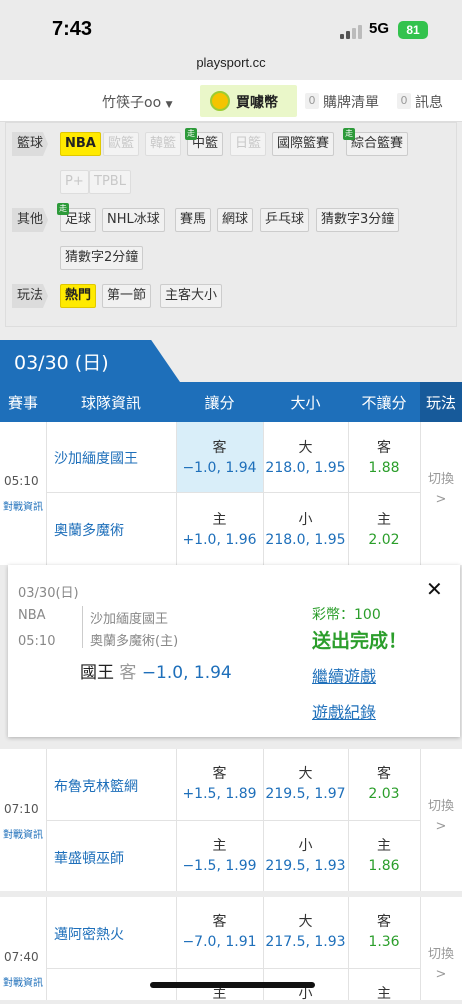 This screenshot has width=462, height=1004. Describe the element at coordinates (110, 403) in the screenshot. I see `col-team: 球隊資訊` at that location.